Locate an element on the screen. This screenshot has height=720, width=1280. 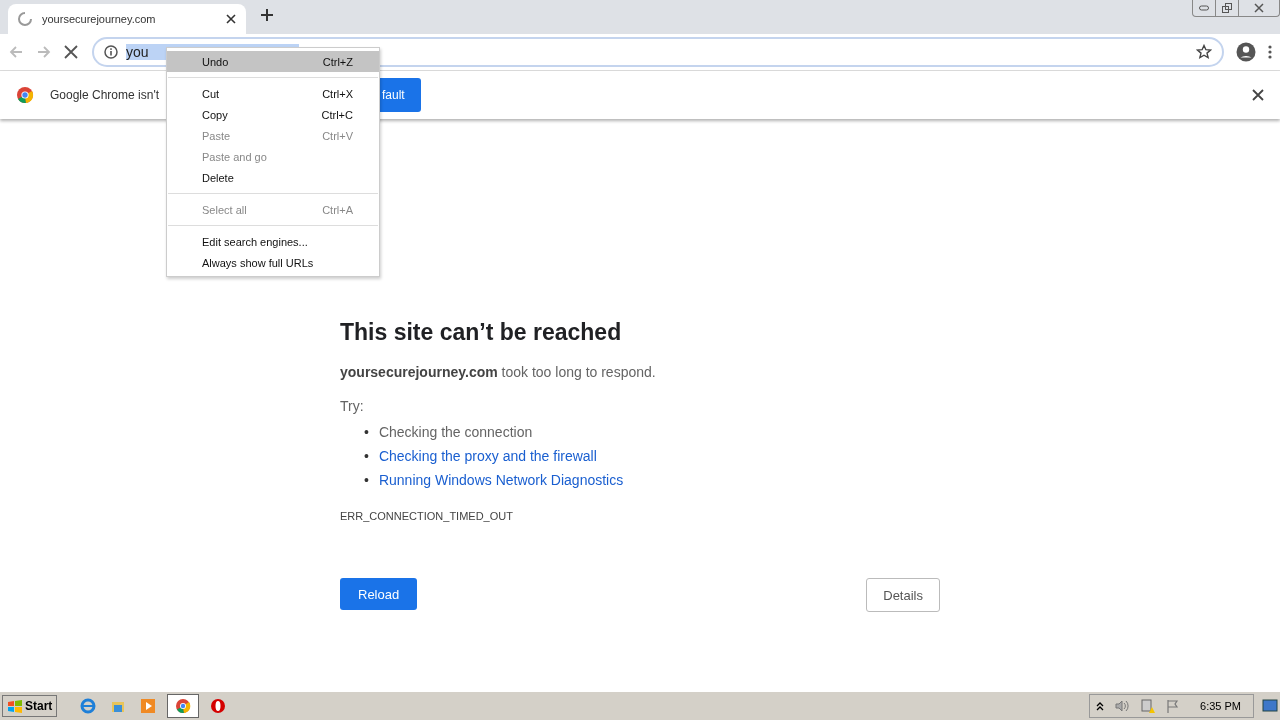
star-icon is located at coordinates (1204, 52).